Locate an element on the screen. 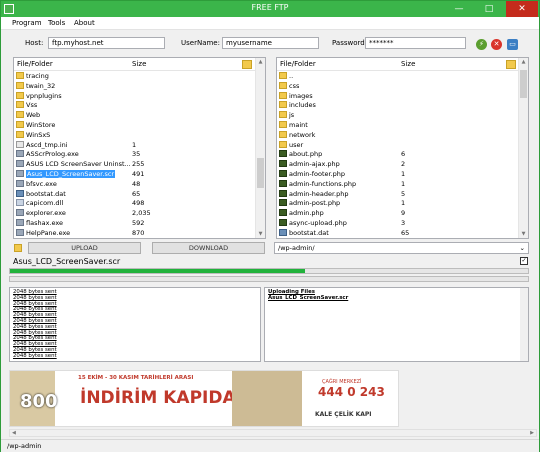  maximize-button: □ is located at coordinates (489, 9).